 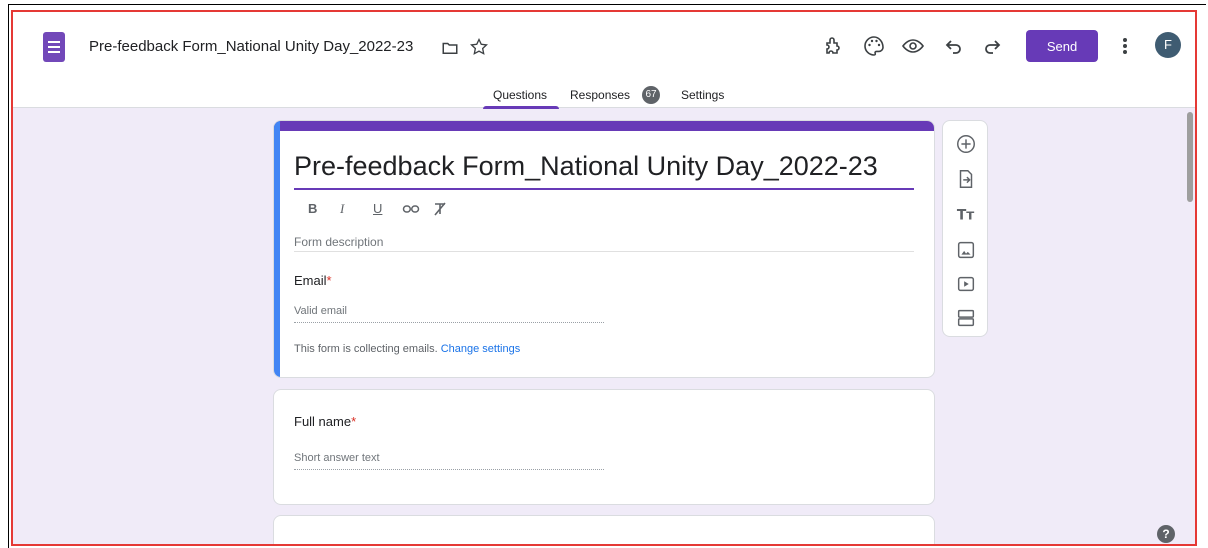 I want to click on description-underline, so click(x=604, y=251).